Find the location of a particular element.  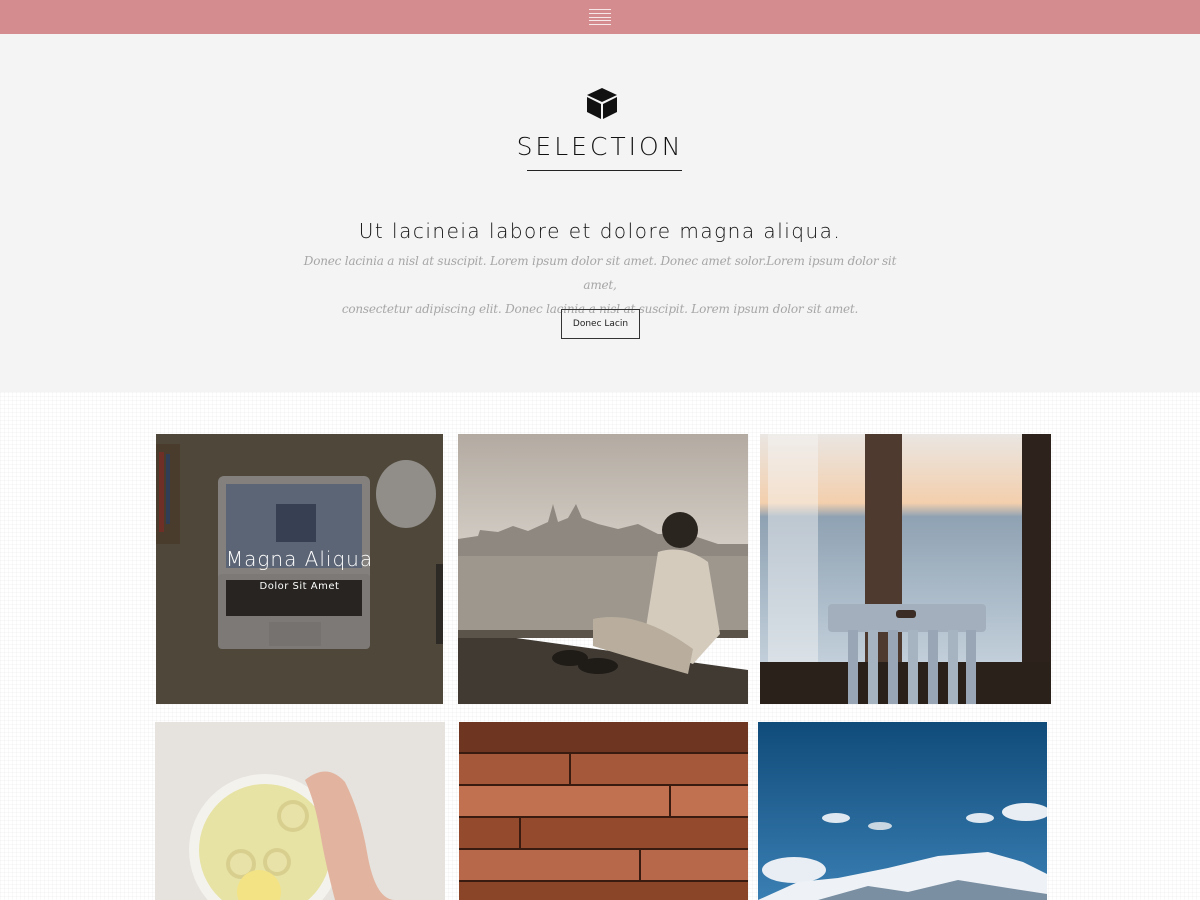

mountain-sky-photo is located at coordinates (902, 811).